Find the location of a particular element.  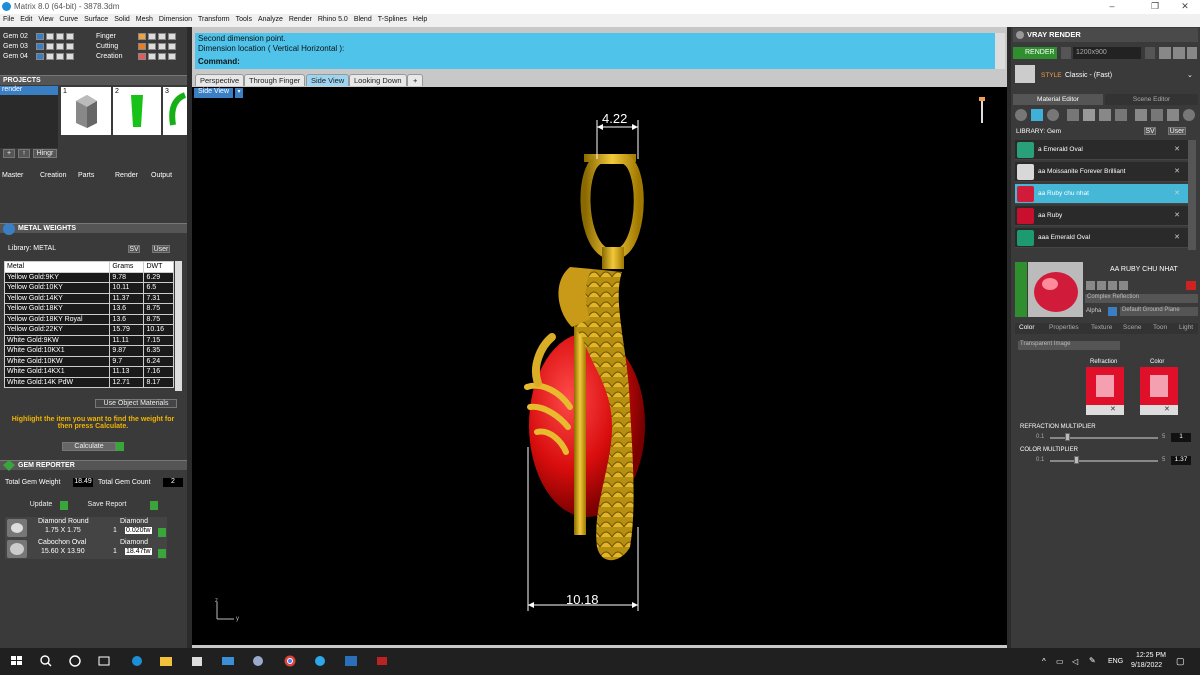

menu-edit: Edit is located at coordinates (26, 18).